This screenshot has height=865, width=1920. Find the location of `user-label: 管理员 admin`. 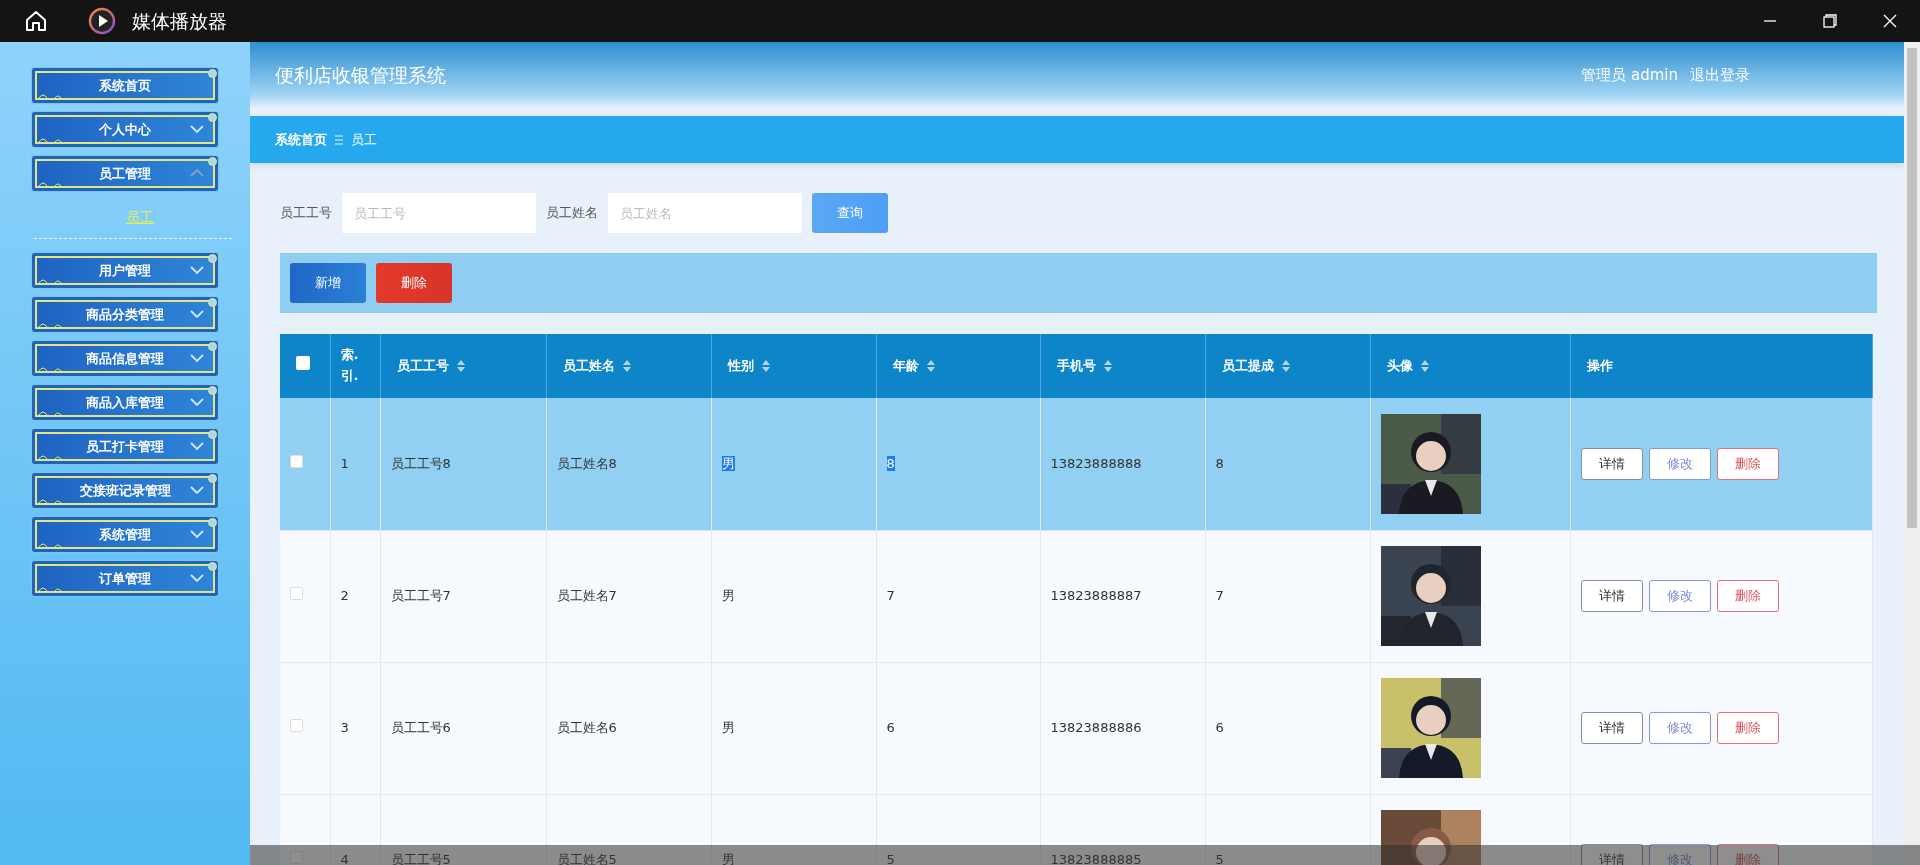

user-label: 管理员 admin is located at coordinates (1629, 75).